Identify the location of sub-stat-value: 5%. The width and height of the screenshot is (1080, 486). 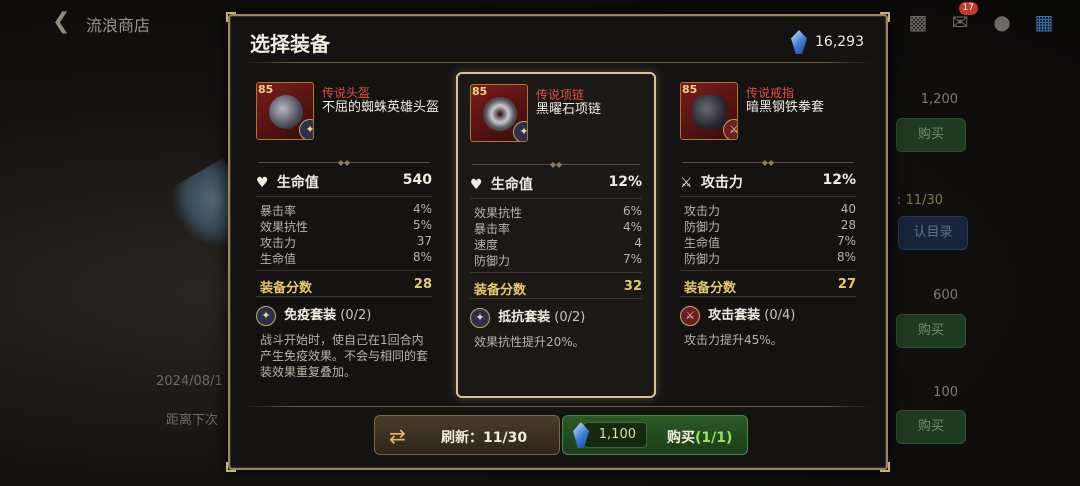
(422, 225).